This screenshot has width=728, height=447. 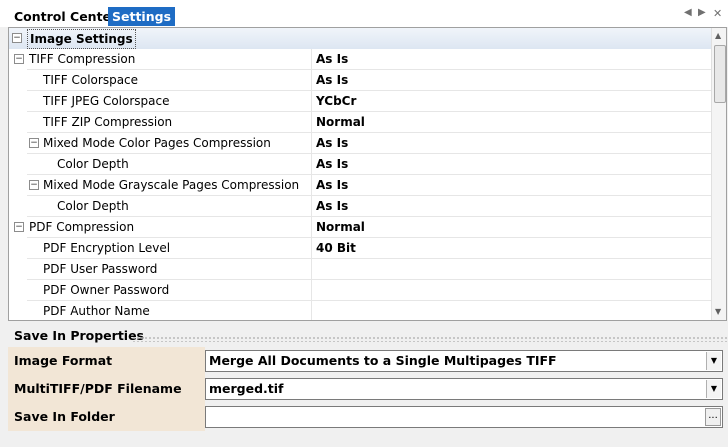 I want to click on scroll-thumb, so click(x=720, y=74).